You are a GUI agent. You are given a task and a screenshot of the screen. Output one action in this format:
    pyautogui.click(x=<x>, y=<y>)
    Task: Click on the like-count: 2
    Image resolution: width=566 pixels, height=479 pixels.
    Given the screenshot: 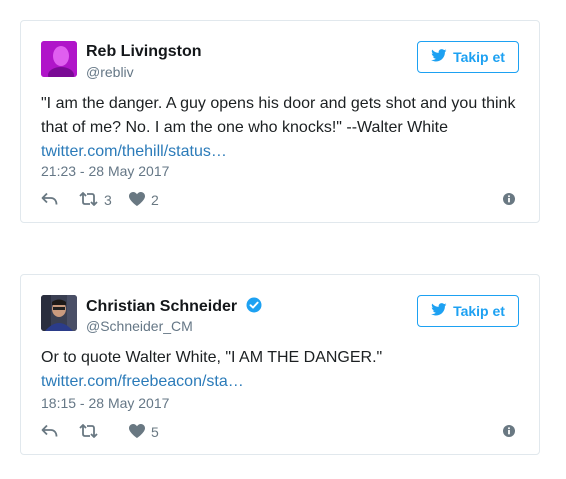 What is the action you would take?
    pyautogui.click(x=155, y=200)
    